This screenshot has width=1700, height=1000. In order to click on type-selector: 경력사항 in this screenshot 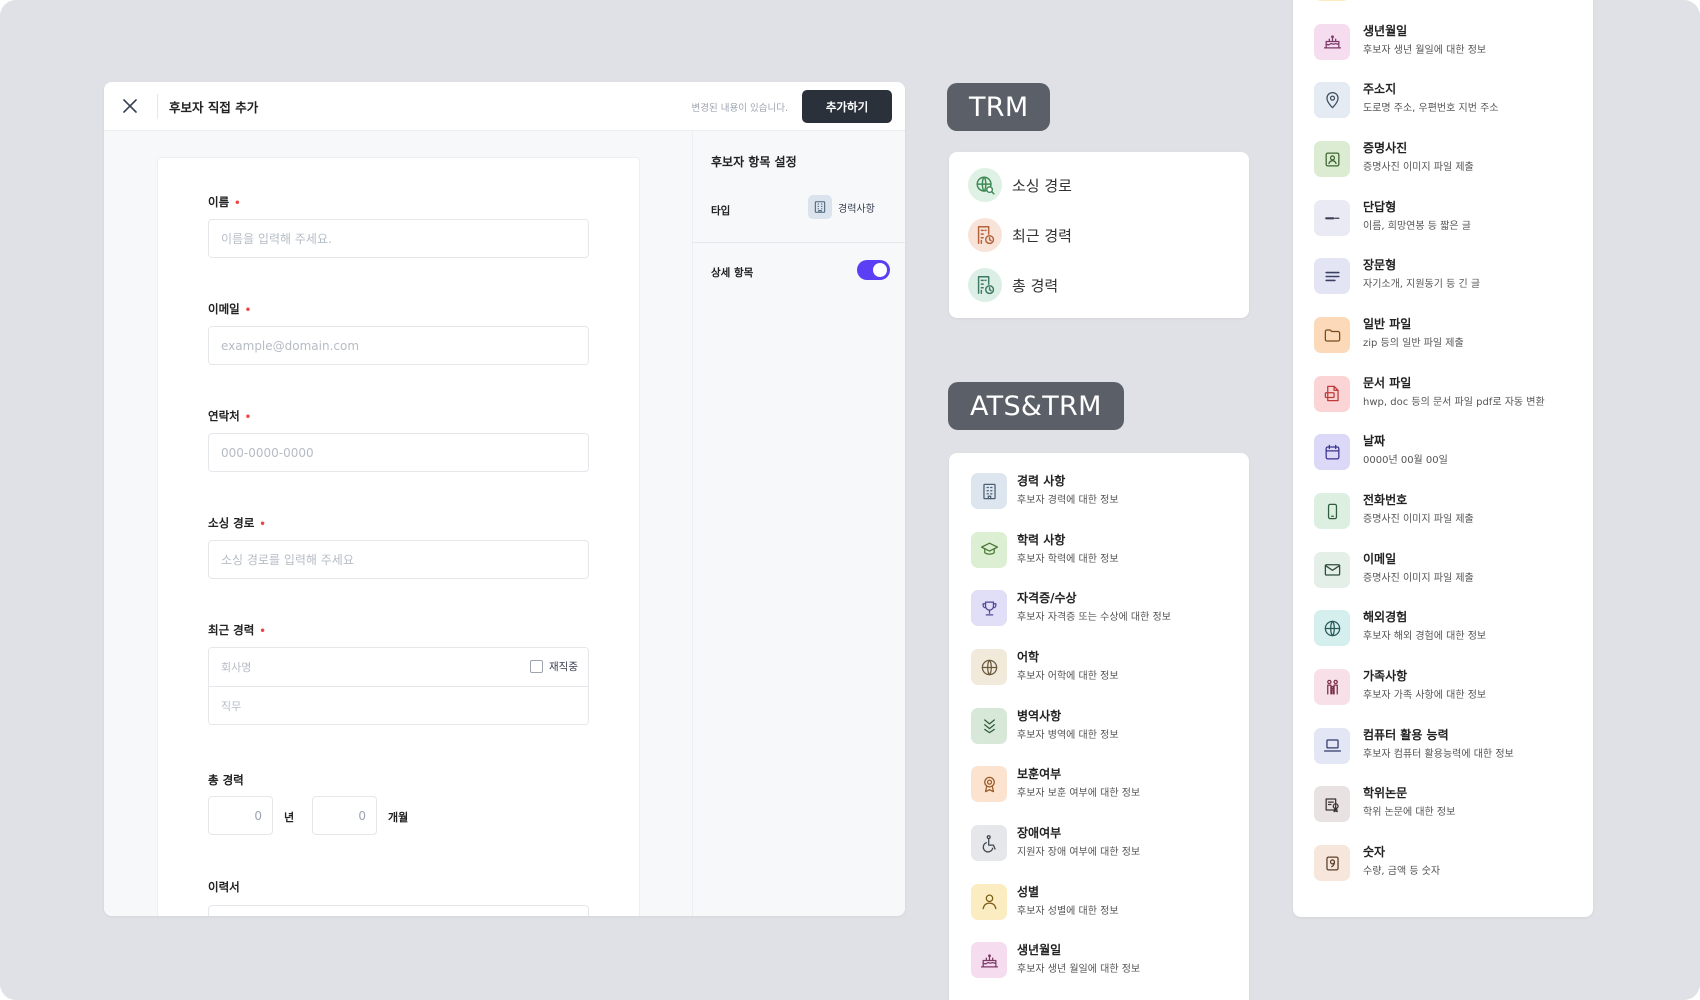, I will do `click(841, 207)`.